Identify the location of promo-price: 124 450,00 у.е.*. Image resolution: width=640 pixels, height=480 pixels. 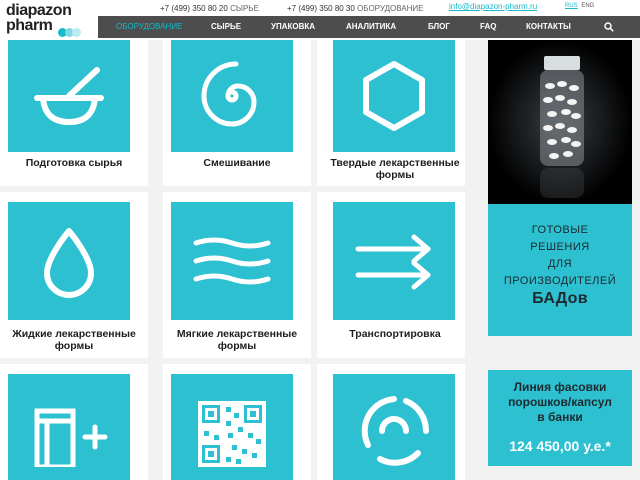
(560, 446).